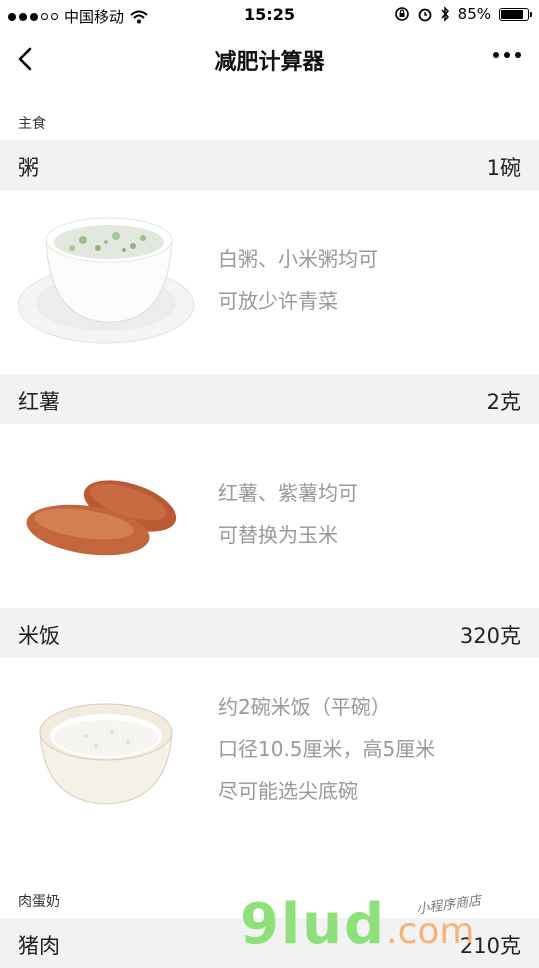  Describe the element at coordinates (39, 902) in the screenshot. I see `section-label-protein: 肉蛋奶` at that location.